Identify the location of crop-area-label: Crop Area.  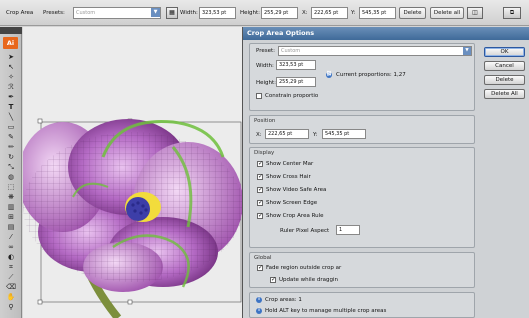
(20, 13).